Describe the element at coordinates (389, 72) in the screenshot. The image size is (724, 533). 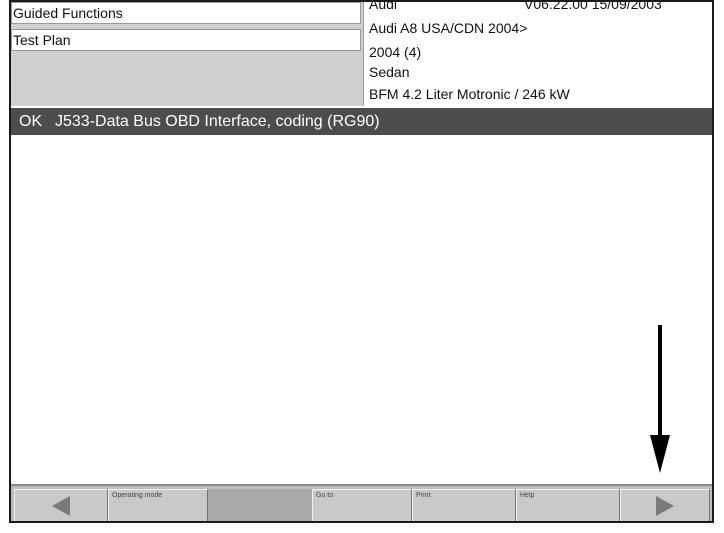
I see `body-style: Sedan` at that location.